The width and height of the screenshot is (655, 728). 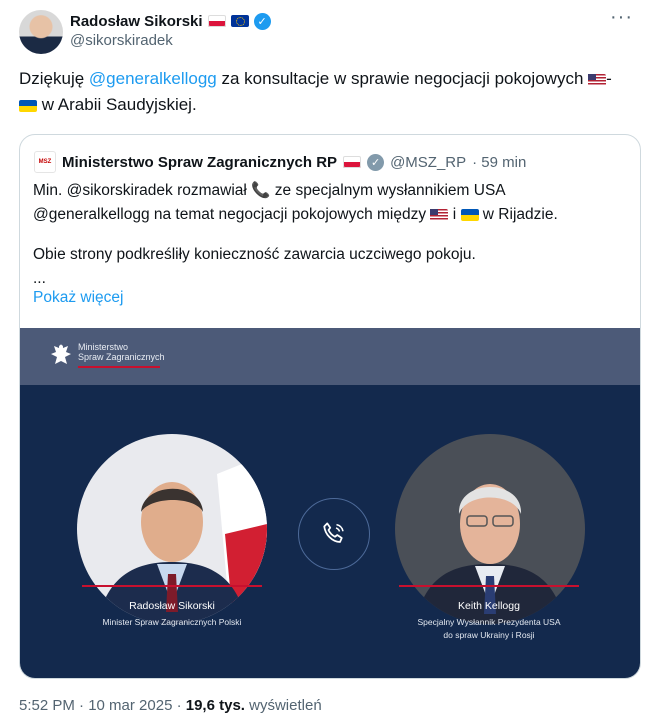 What do you see at coordinates (54, 78) in the screenshot?
I see `tweet-text-part: Dziękuję` at bounding box center [54, 78].